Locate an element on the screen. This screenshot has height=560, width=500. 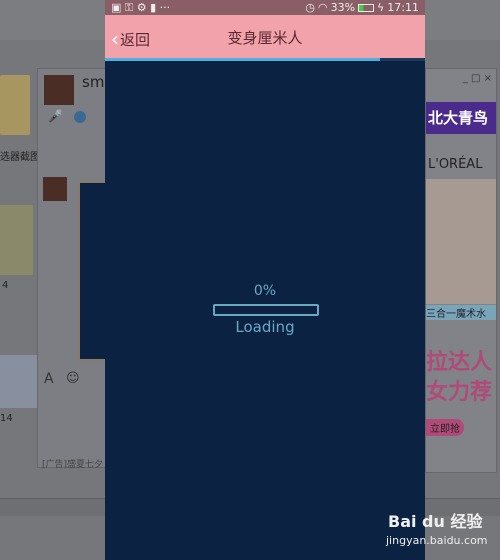
page-load-progress is located at coordinates (265, 59).